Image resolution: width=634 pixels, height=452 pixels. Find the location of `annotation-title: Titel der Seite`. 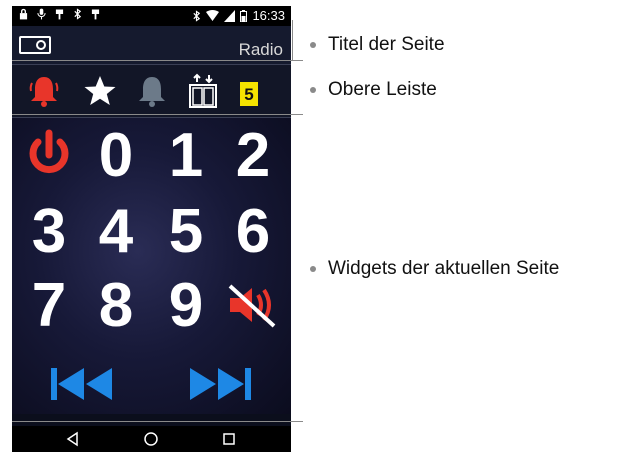

annotation-title: Titel der Seite is located at coordinates (377, 45).